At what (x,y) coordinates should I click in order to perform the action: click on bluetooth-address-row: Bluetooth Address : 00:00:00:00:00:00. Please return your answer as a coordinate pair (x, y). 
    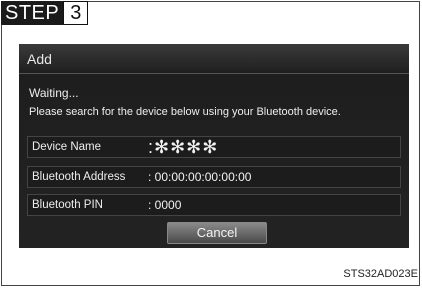
    Looking at the image, I should click on (214, 177).